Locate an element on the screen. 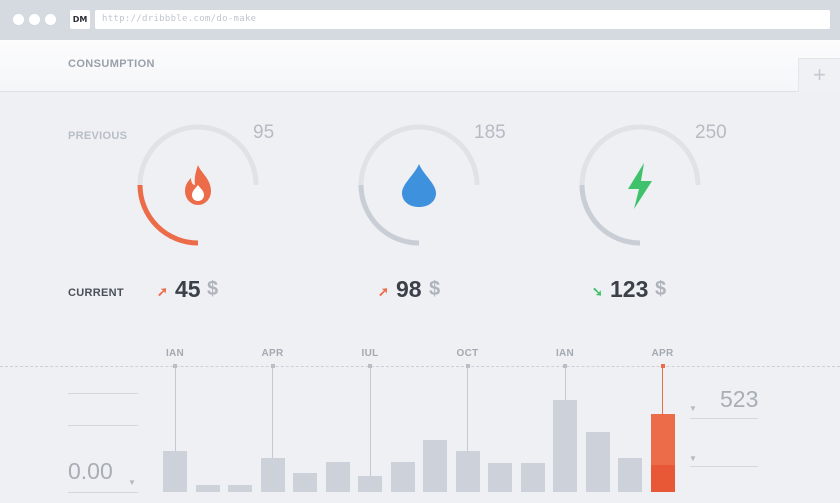 The image size is (840, 503). window-dot-maximize is located at coordinates (50, 19).